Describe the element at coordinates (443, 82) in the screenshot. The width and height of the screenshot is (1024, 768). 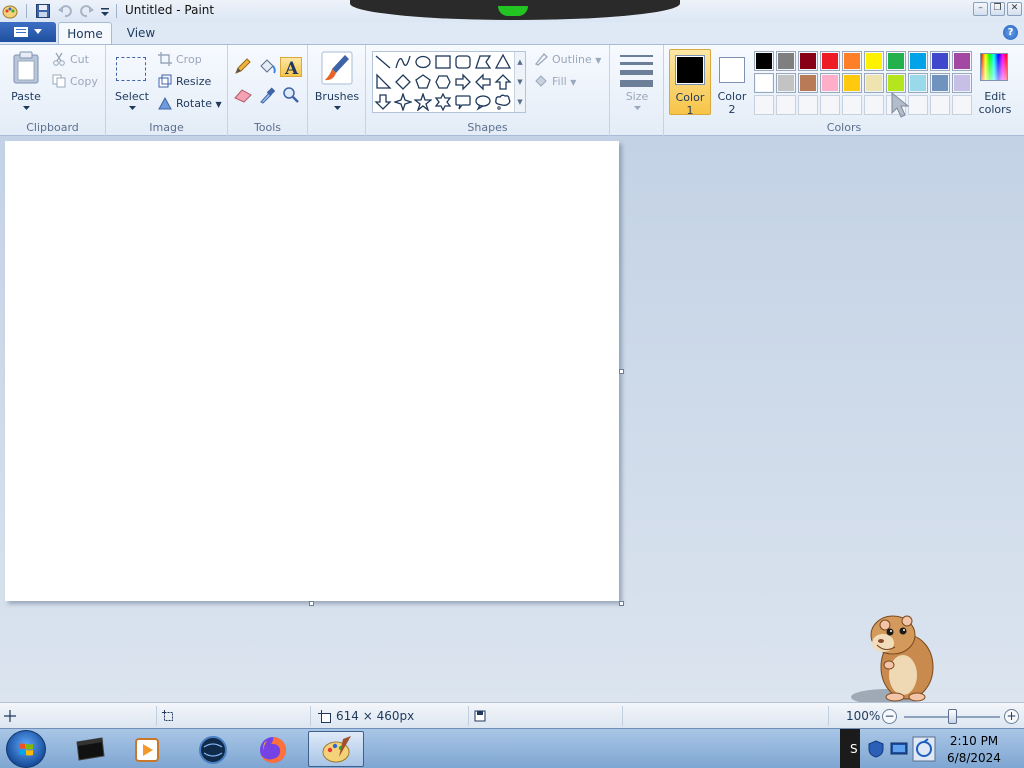
I see `hexagon-shape` at that location.